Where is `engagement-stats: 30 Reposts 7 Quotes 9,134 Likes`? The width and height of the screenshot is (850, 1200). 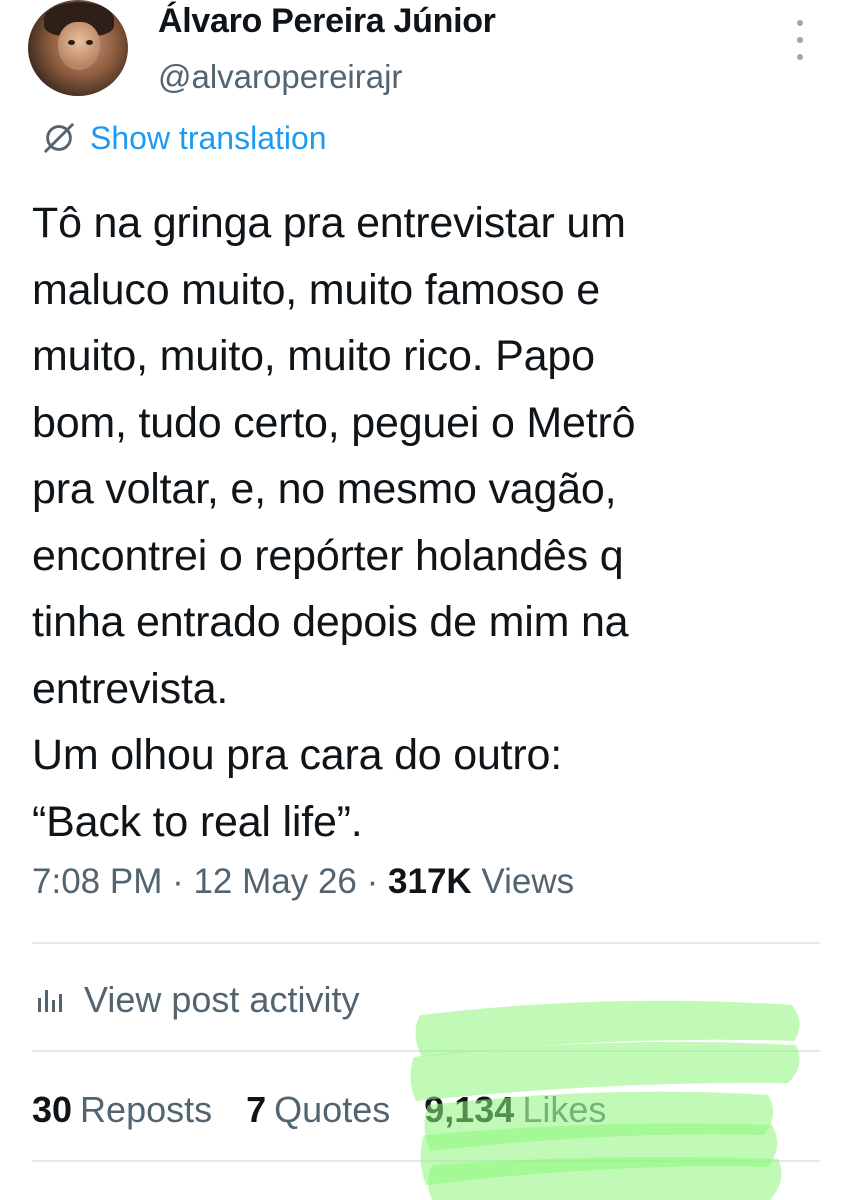 engagement-stats: 30 Reposts 7 Quotes 9,134 Likes is located at coordinates (319, 1110).